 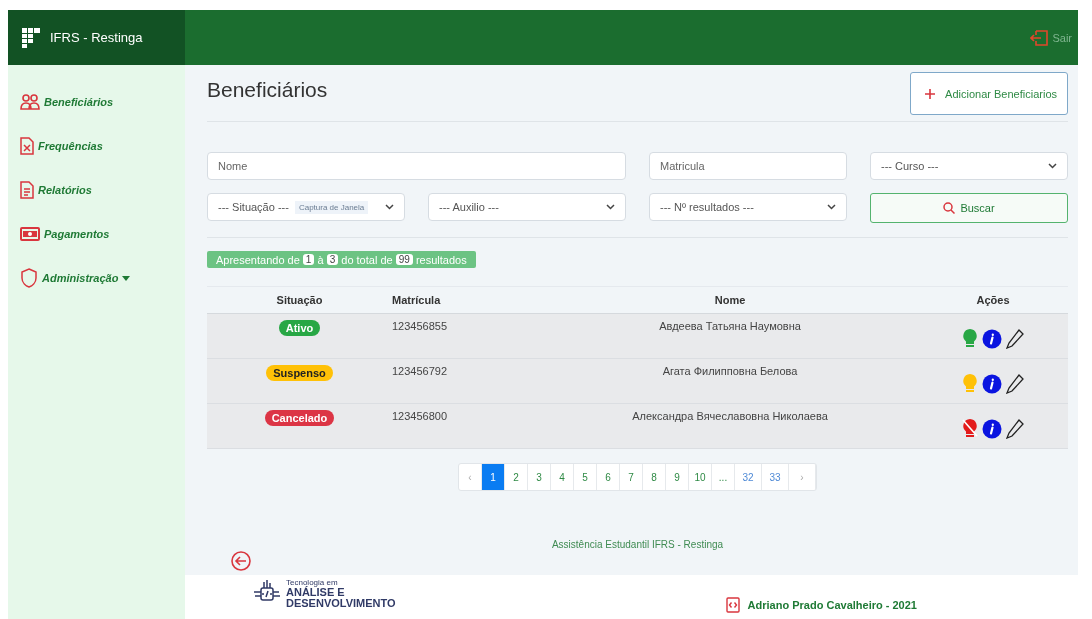 I want to click on brand-name: IFRS - Restinga, so click(x=96, y=37).